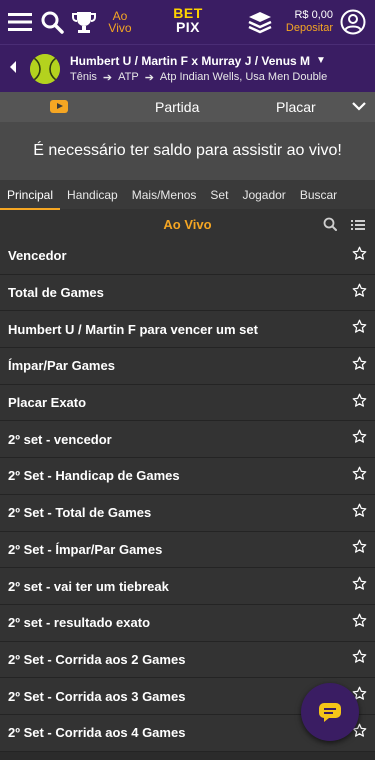 Image resolution: width=375 pixels, height=760 pixels. What do you see at coordinates (37, 256) in the screenshot?
I see `market-label: Vencedor` at bounding box center [37, 256].